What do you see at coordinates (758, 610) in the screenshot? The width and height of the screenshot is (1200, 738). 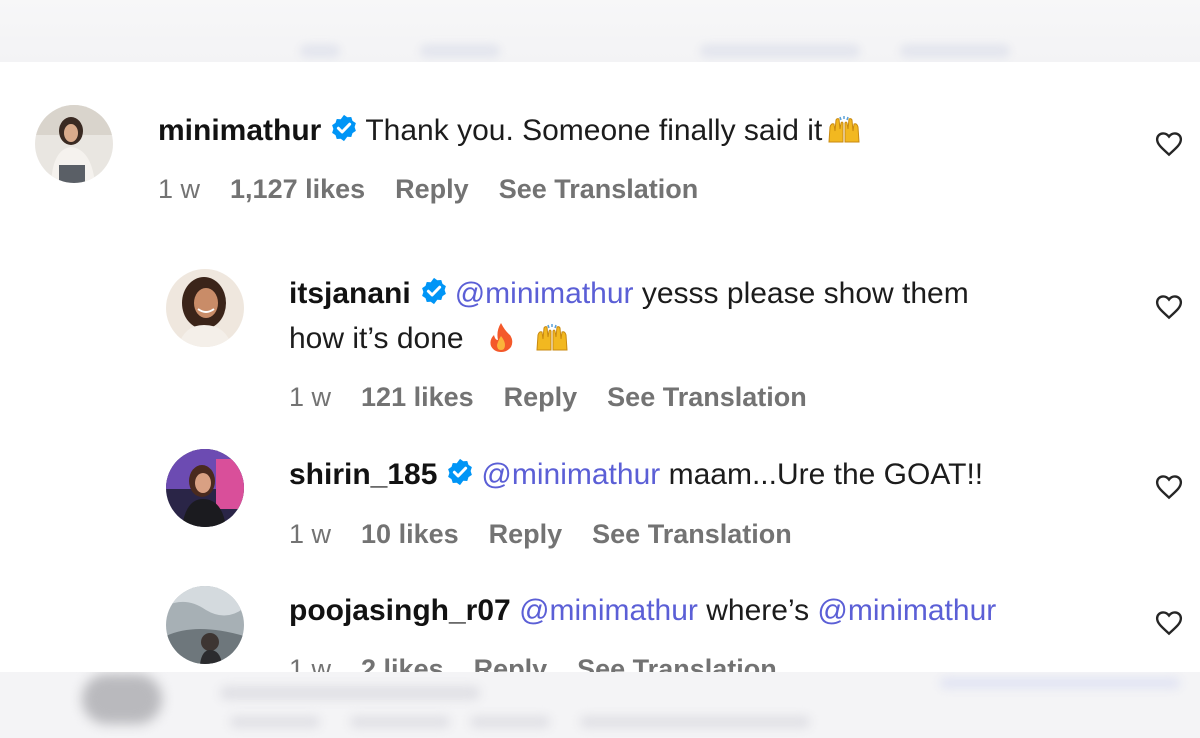 I see `comment-text: where’s` at bounding box center [758, 610].